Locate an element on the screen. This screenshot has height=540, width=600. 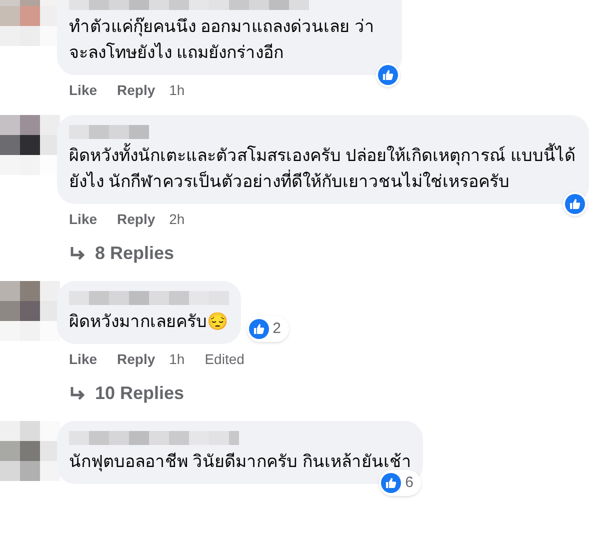
view-replies-link: 8 Replies is located at coordinates (134, 253).